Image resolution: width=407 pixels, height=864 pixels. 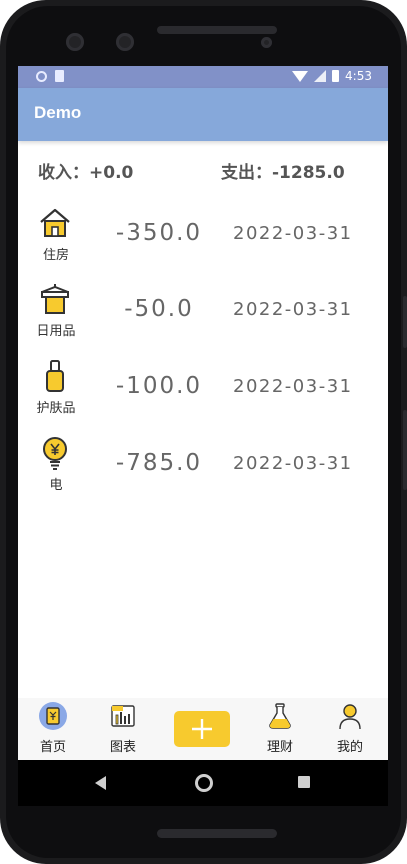 I want to click on bottom-speaker, so click(x=217, y=833).